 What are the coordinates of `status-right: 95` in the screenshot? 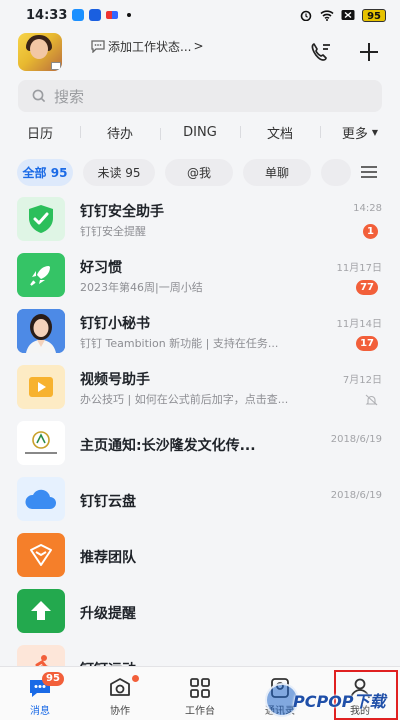 It's located at (342, 15).